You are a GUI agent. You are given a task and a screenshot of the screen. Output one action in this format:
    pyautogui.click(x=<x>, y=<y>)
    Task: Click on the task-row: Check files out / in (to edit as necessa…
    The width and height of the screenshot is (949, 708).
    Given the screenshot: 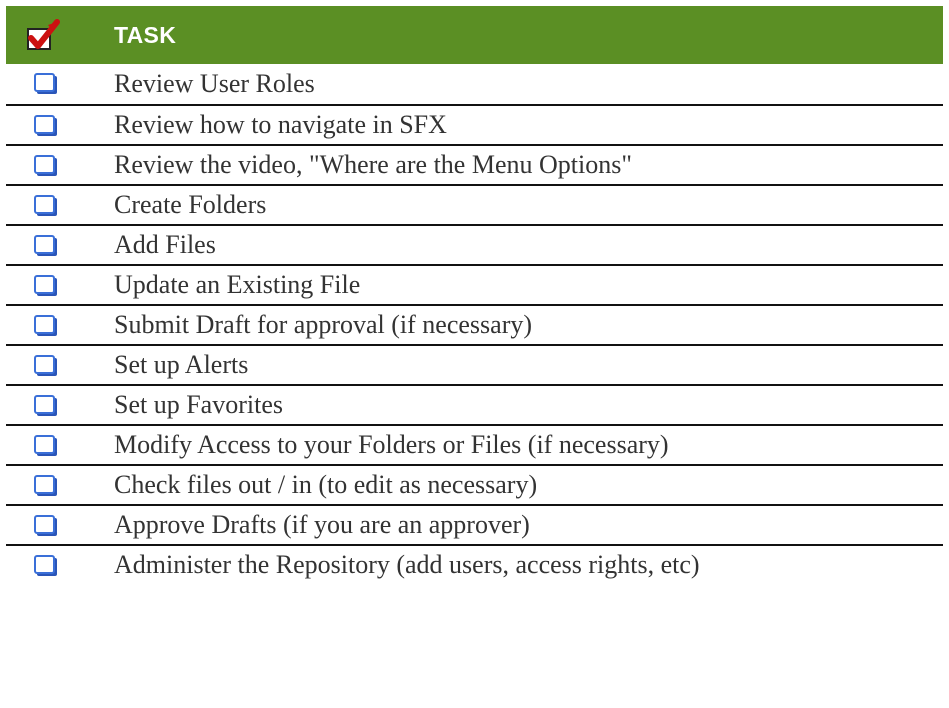 What is the action you would take?
    pyautogui.click(x=474, y=484)
    